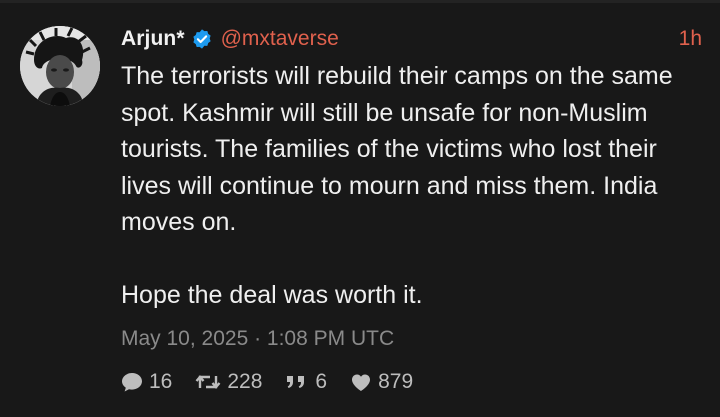  Describe the element at coordinates (297, 382) in the screenshot. I see `quote-icon` at that location.